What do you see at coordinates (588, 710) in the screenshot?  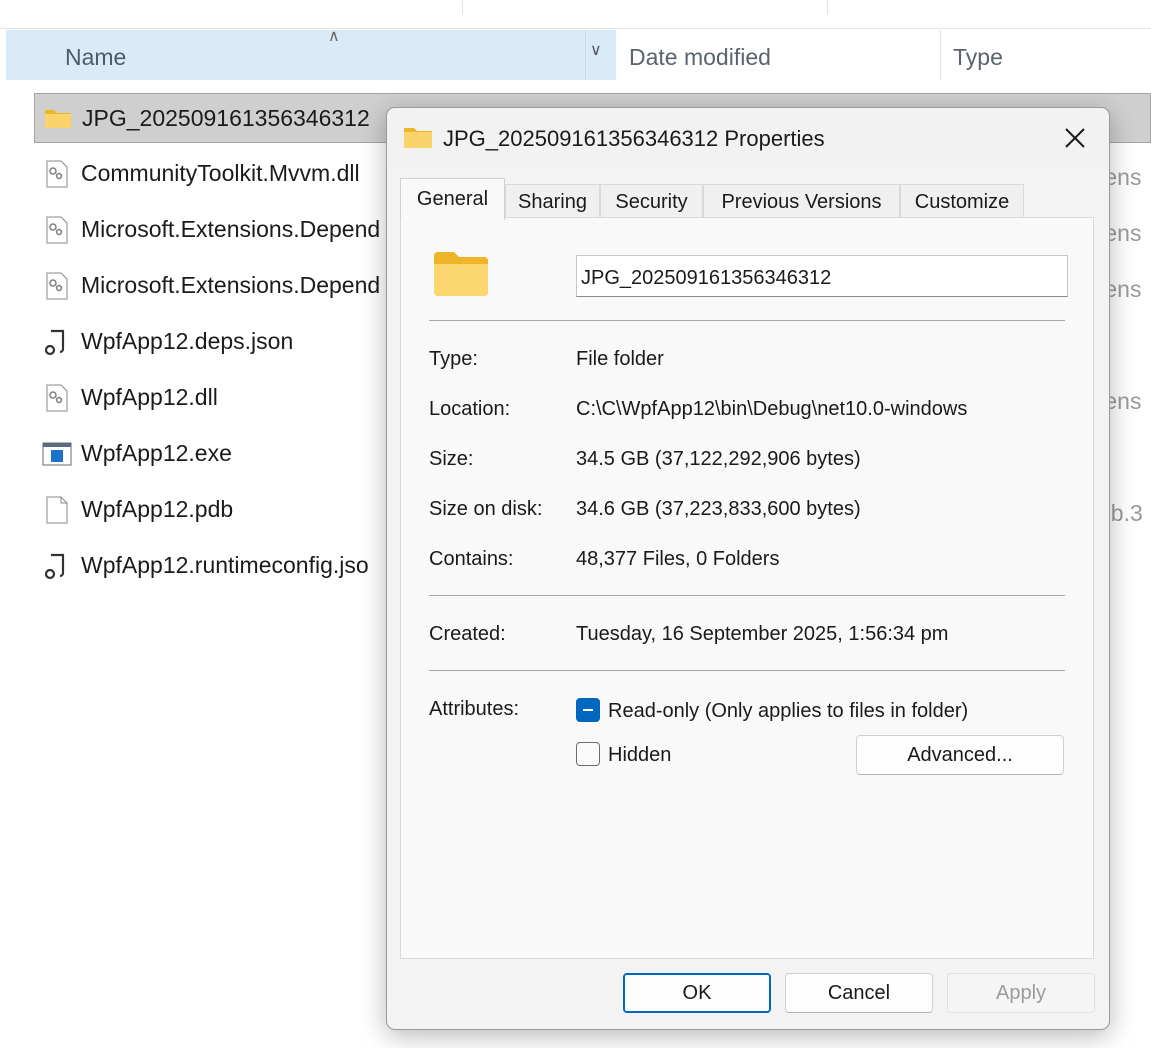 I see `readonly-checkbox` at bounding box center [588, 710].